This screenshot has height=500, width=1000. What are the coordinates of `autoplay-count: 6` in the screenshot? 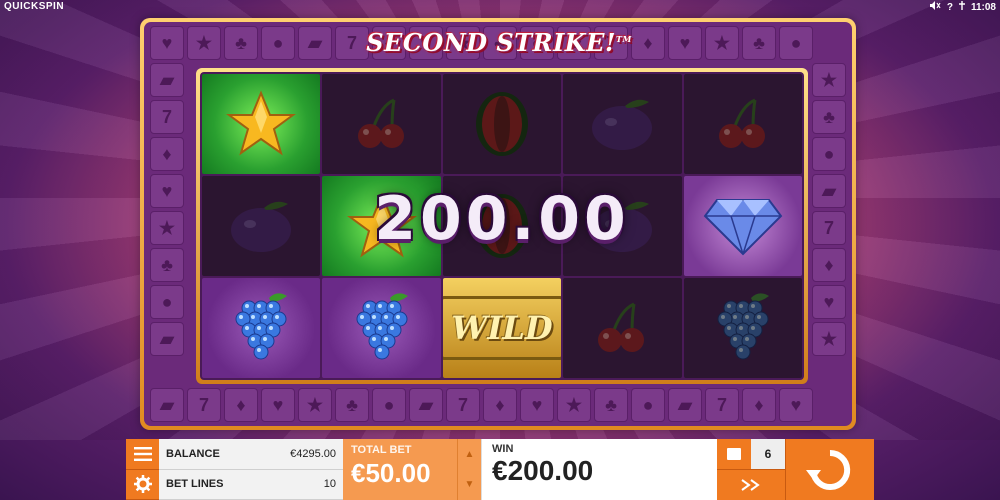 It's located at (768, 454).